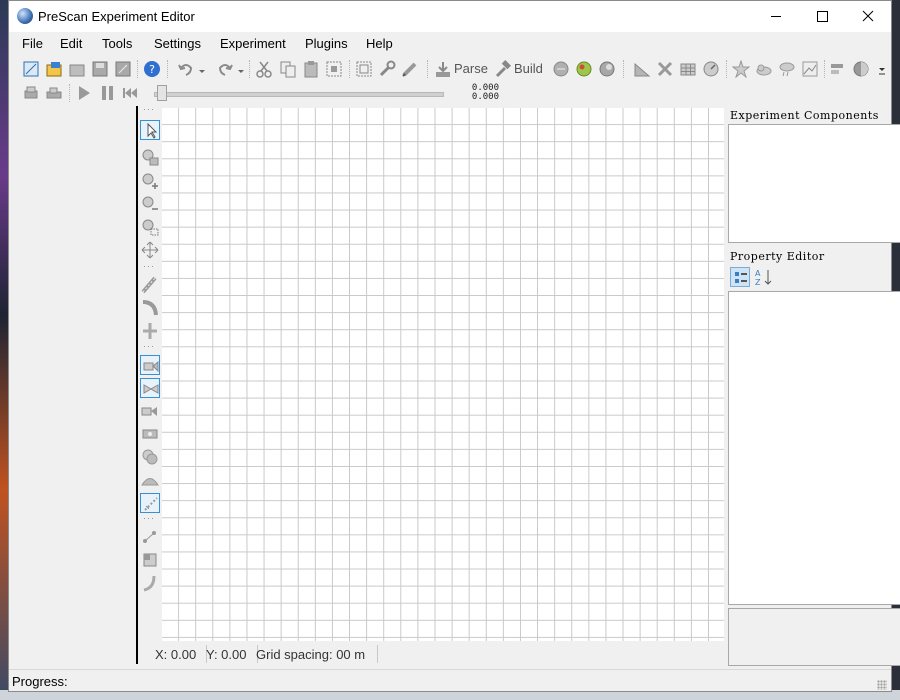 The height and width of the screenshot is (700, 900). Describe the element at coordinates (150, 537) in the screenshot. I see `path-node-icon` at that location.